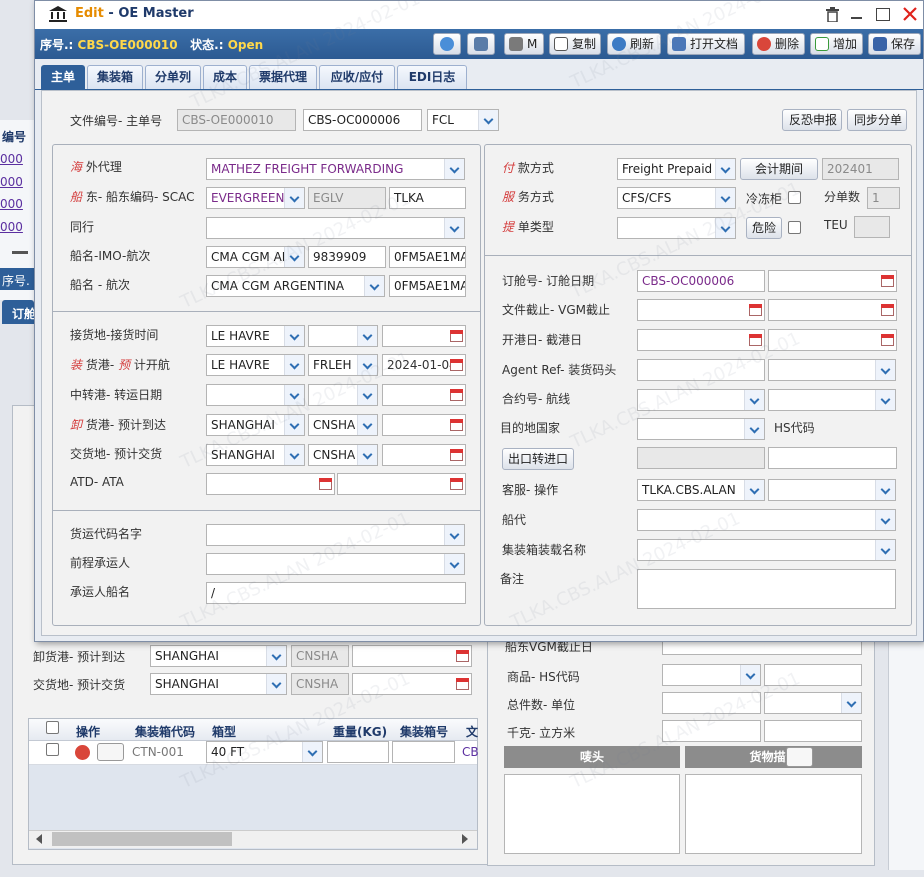 This screenshot has width=924, height=877. I want to click on bg-qty-input, so click(711, 703).